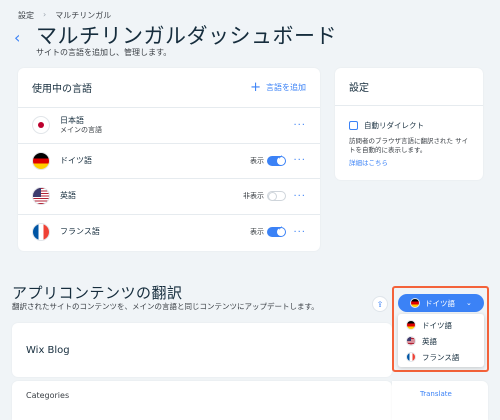  I want to click on japan-flag-icon, so click(41, 125).